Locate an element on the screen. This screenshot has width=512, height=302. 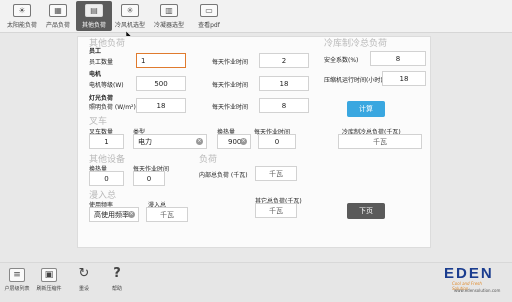
infiltration-total-output: 千瓦 is located at coordinates (167, 214).